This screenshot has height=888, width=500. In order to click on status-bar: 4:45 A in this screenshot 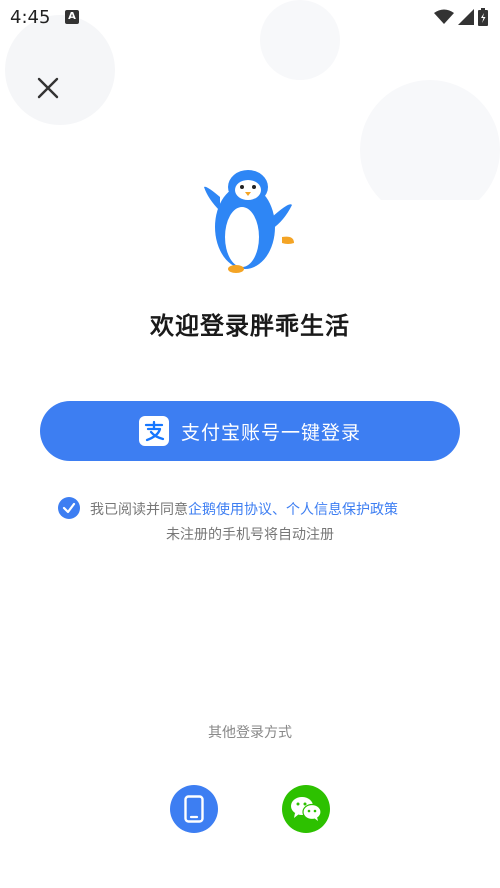, I will do `click(250, 18)`.